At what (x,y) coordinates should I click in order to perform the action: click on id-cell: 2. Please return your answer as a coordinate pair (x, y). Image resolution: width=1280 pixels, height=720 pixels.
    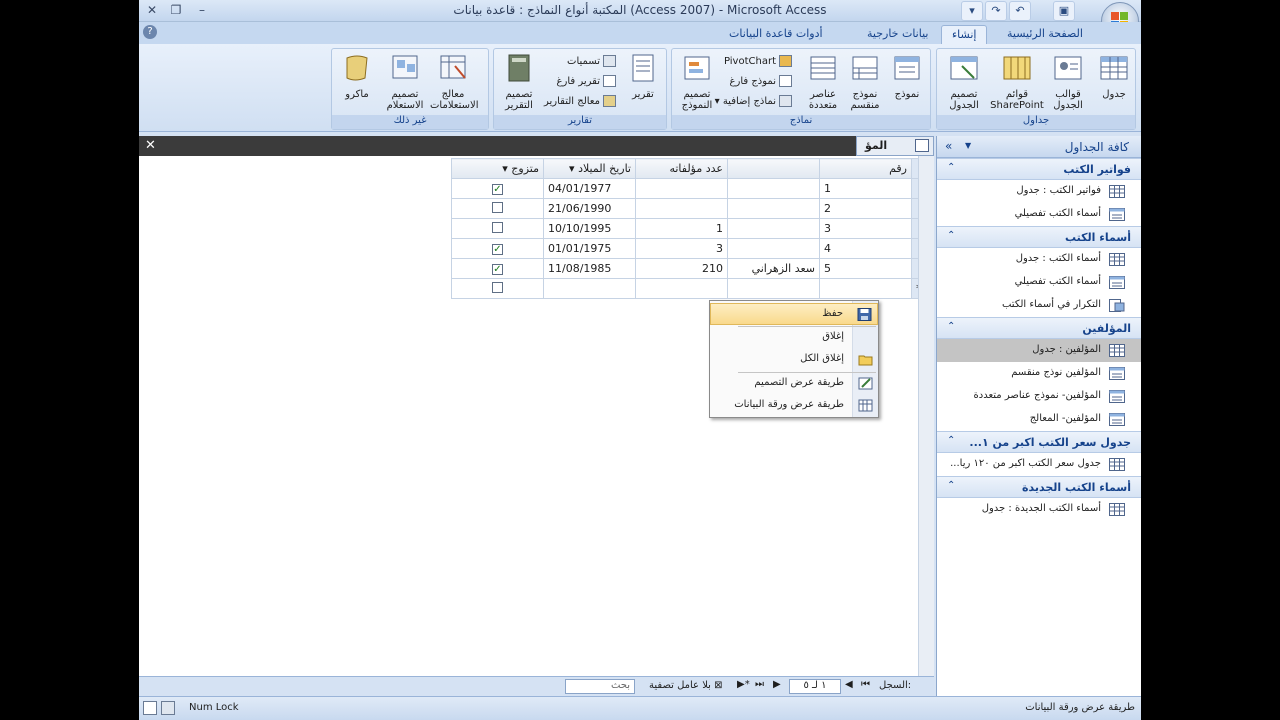
    Looking at the image, I should click on (865, 208).